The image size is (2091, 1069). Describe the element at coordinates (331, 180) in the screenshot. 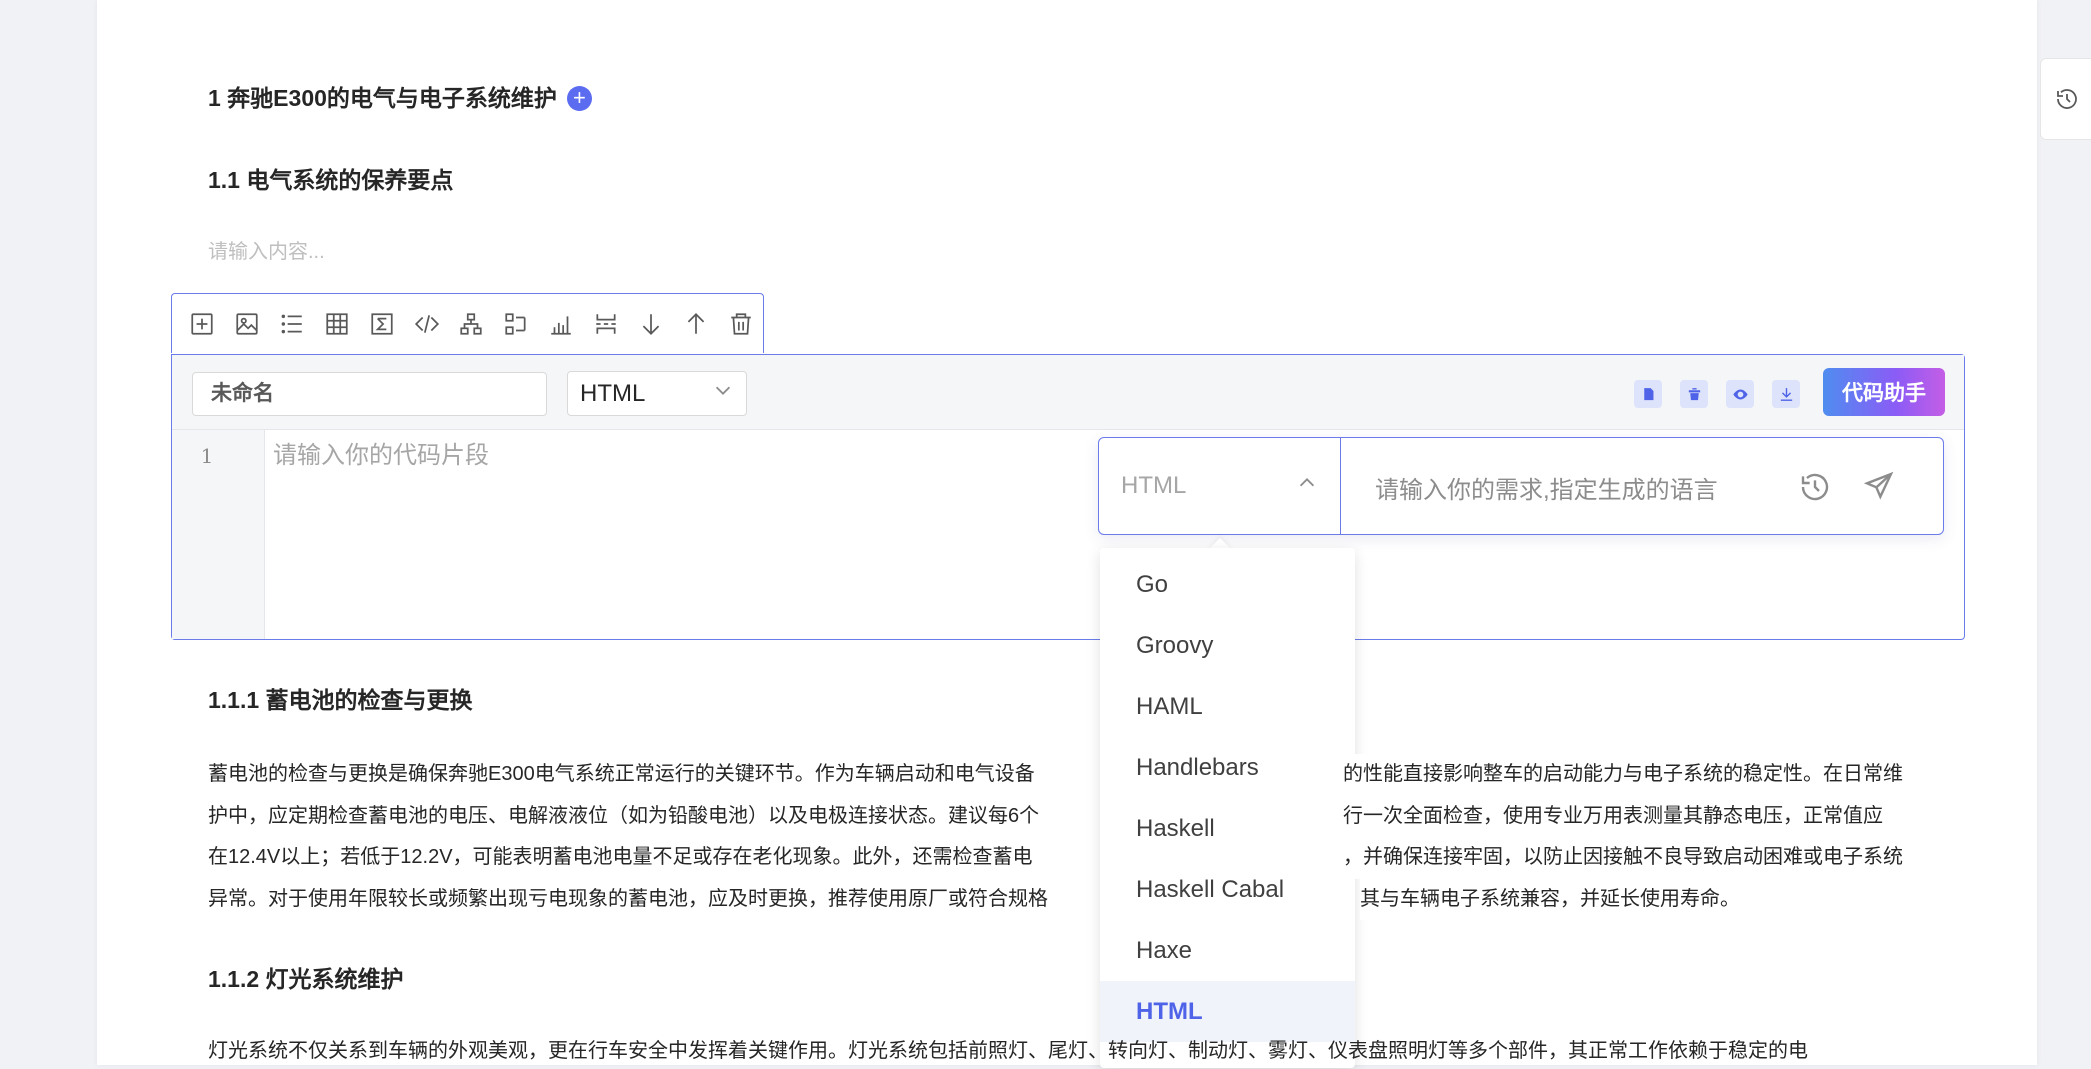

I see `heading-2: 1.1 电气系统的保养要点` at that location.